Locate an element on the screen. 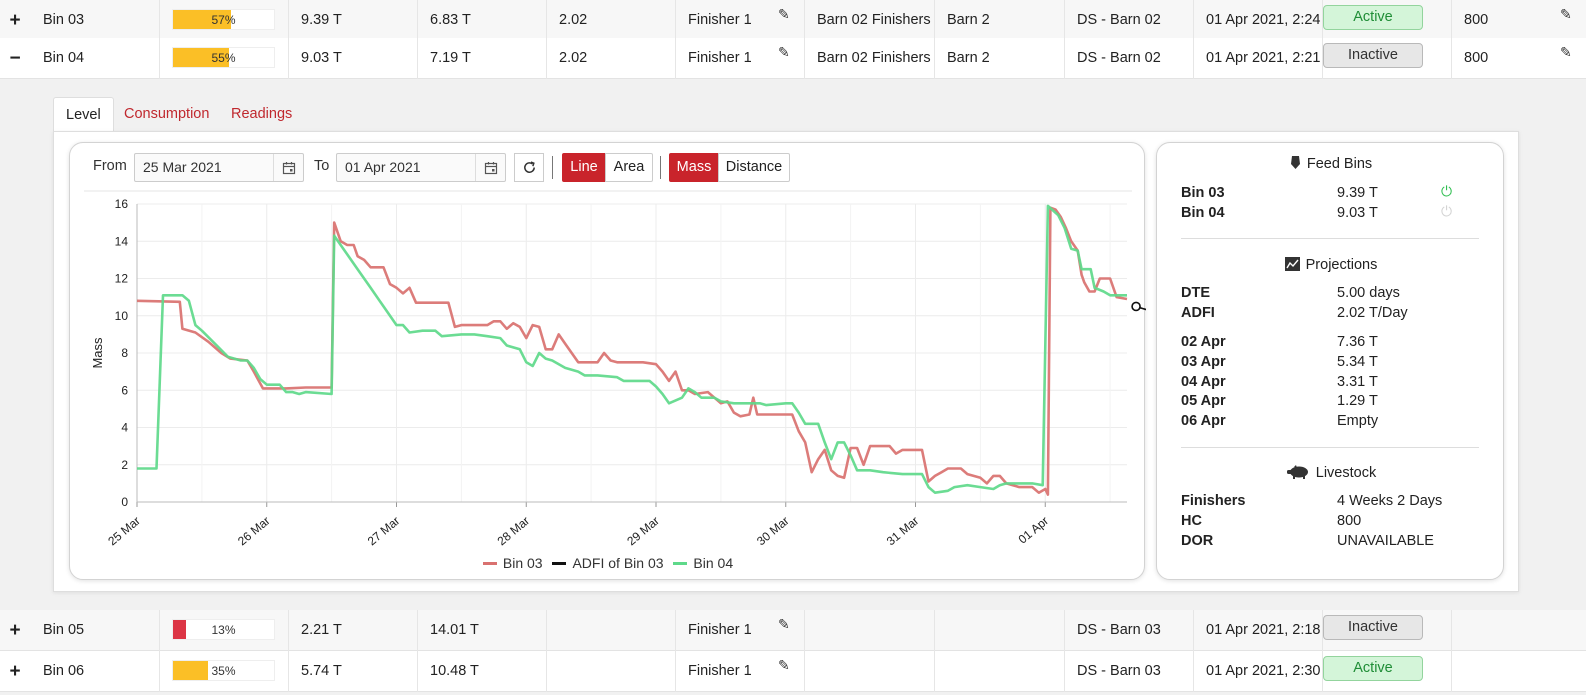 The width and height of the screenshot is (1586, 695). level-cell: 57% is located at coordinates (224, 20).